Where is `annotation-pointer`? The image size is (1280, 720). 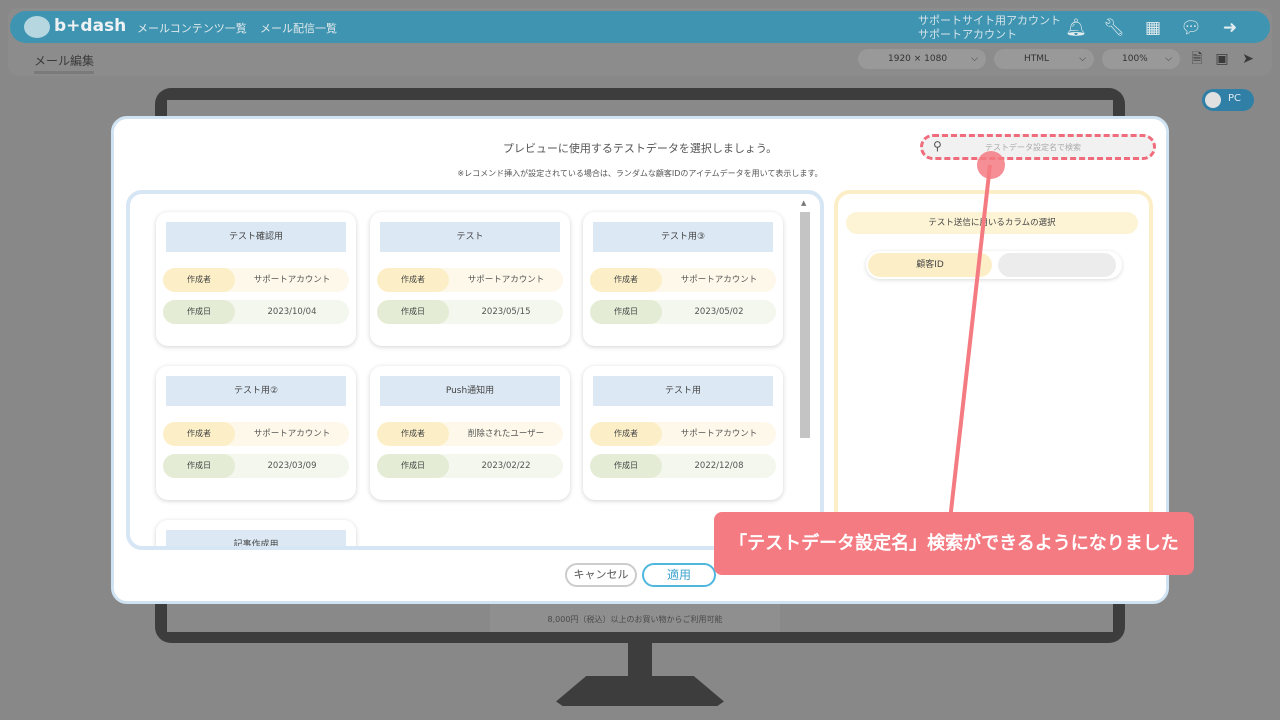 annotation-pointer is located at coordinates (970, 342).